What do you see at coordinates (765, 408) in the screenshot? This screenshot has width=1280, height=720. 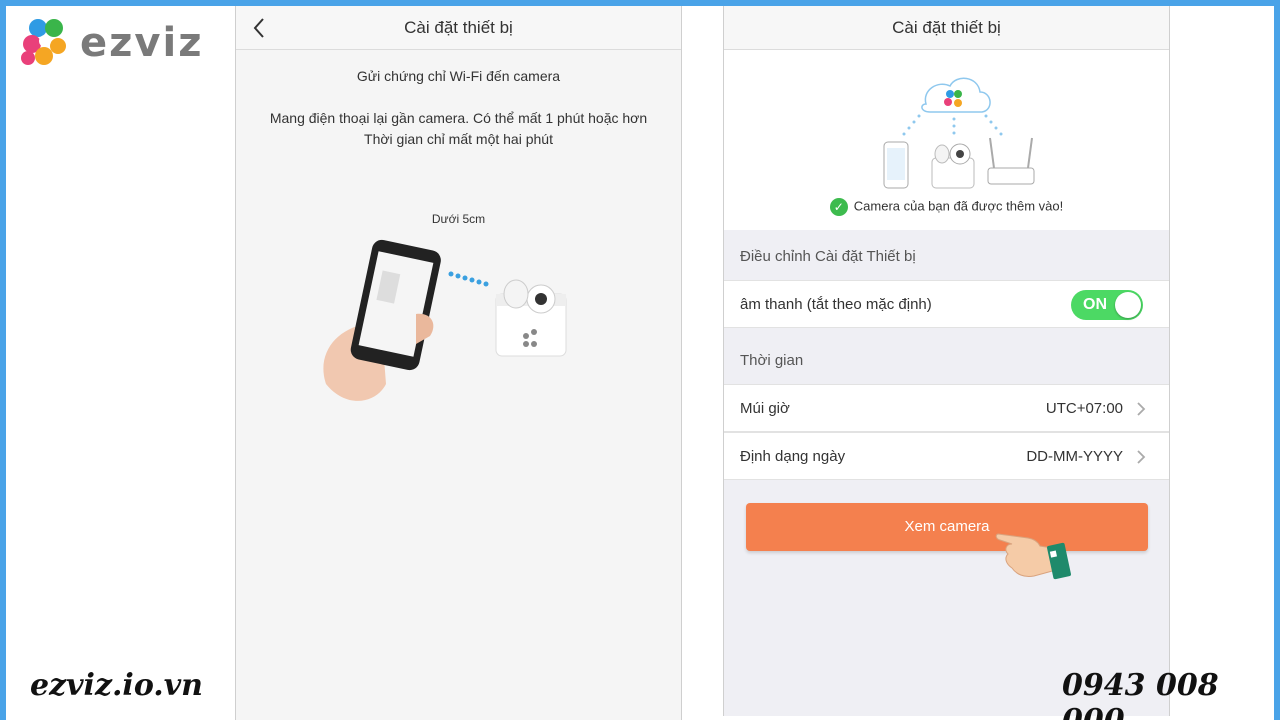 I see `timezone-label: Múi giờ` at bounding box center [765, 408].